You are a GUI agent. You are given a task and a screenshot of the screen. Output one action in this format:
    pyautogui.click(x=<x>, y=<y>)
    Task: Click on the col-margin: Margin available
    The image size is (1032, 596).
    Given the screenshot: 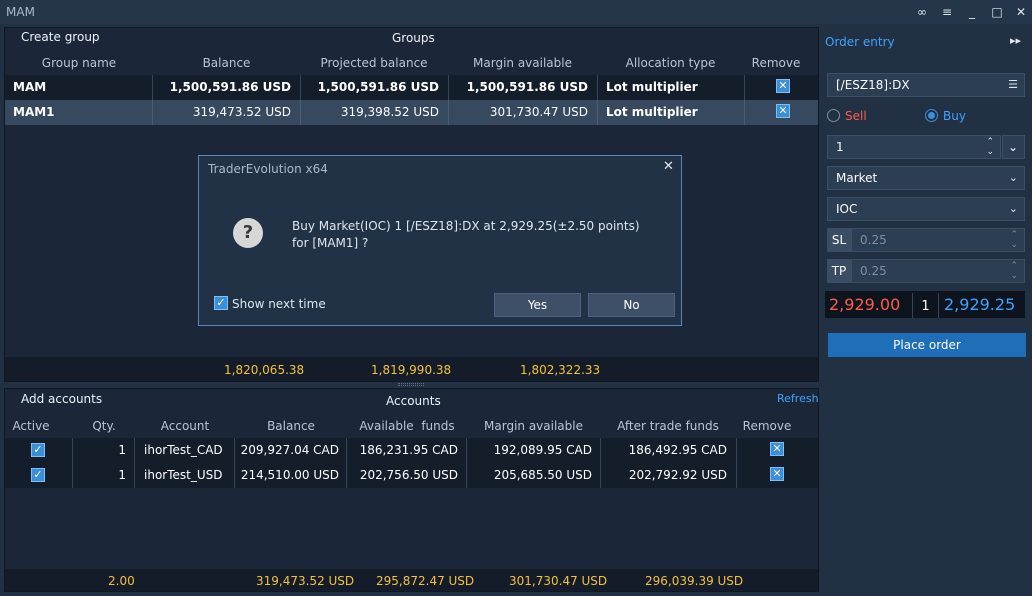 What is the action you would take?
    pyautogui.click(x=522, y=63)
    